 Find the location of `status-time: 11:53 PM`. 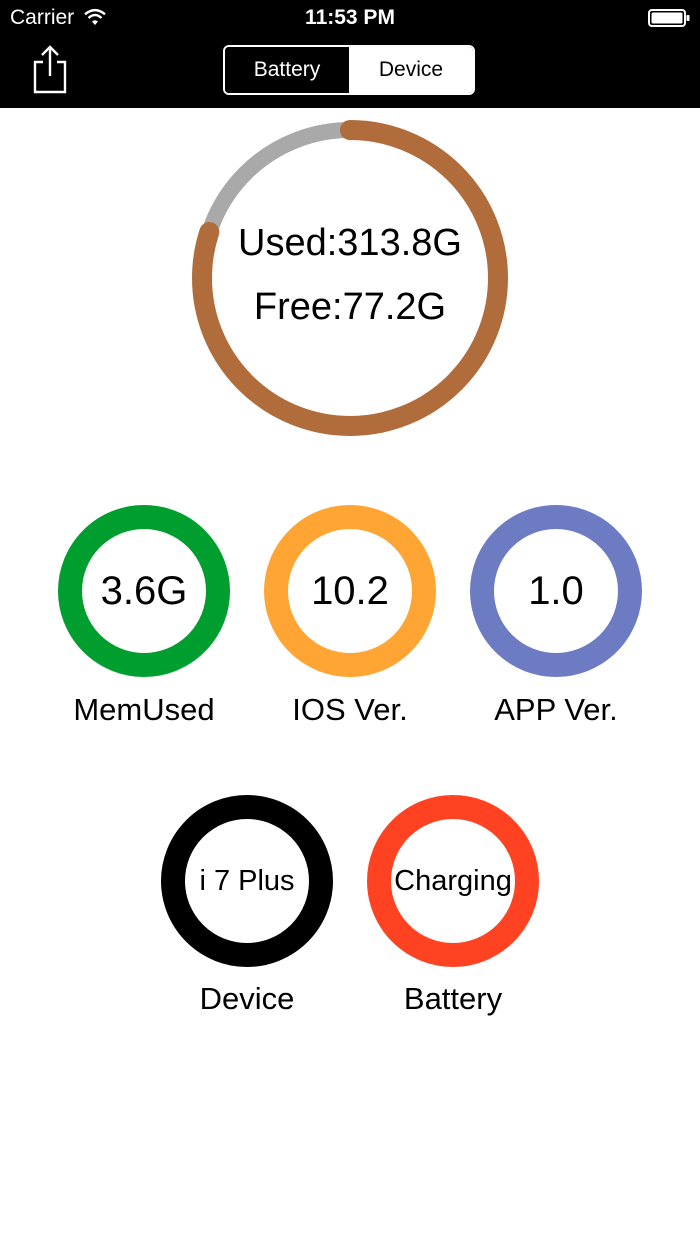

status-time: 11:53 PM is located at coordinates (350, 17).